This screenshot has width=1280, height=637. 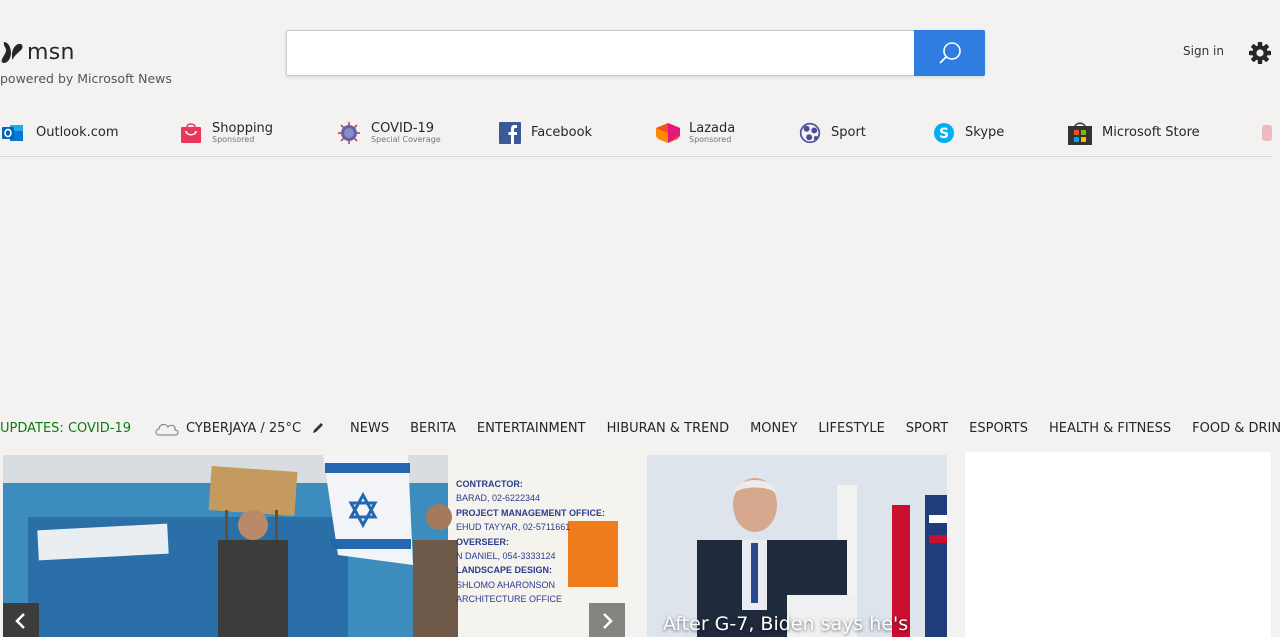 I want to click on facebook-icon, so click(x=510, y=133).